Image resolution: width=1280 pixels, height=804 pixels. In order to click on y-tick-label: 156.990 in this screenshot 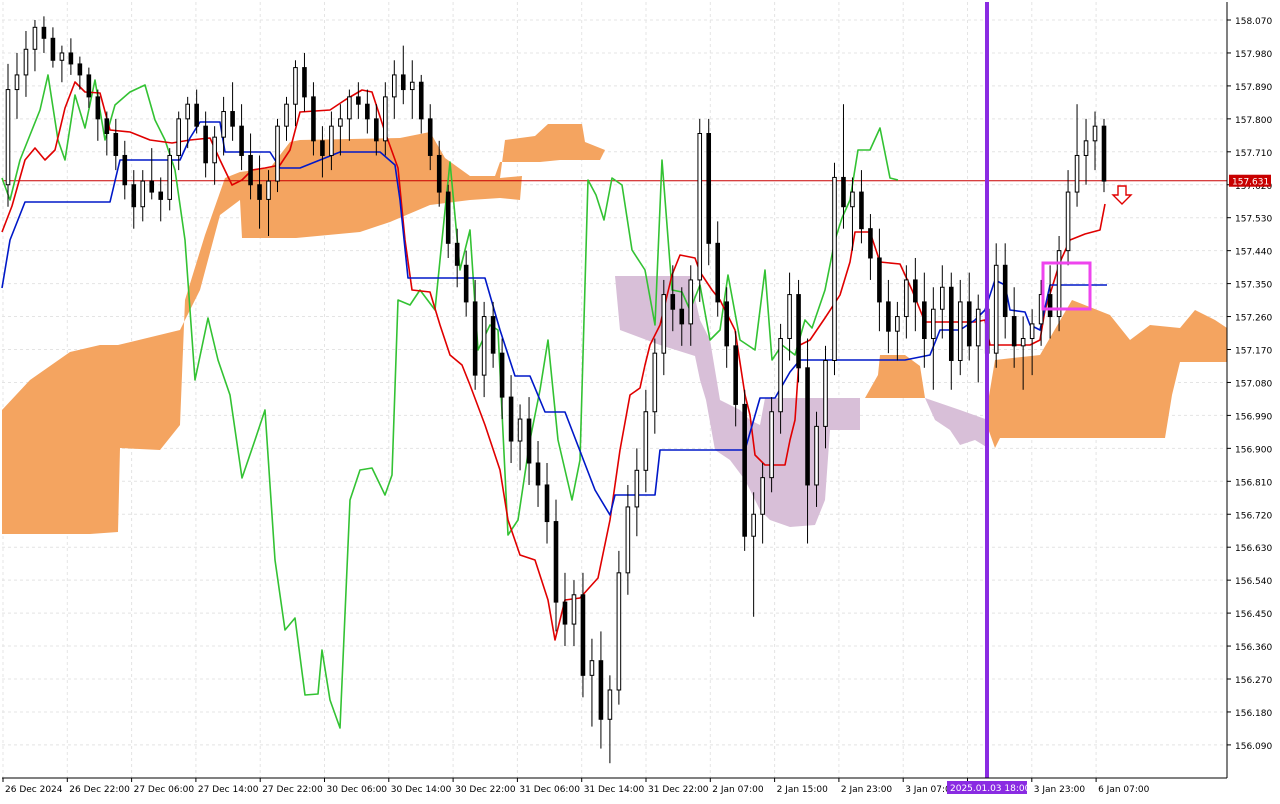, I will do `click(1253, 417)`.